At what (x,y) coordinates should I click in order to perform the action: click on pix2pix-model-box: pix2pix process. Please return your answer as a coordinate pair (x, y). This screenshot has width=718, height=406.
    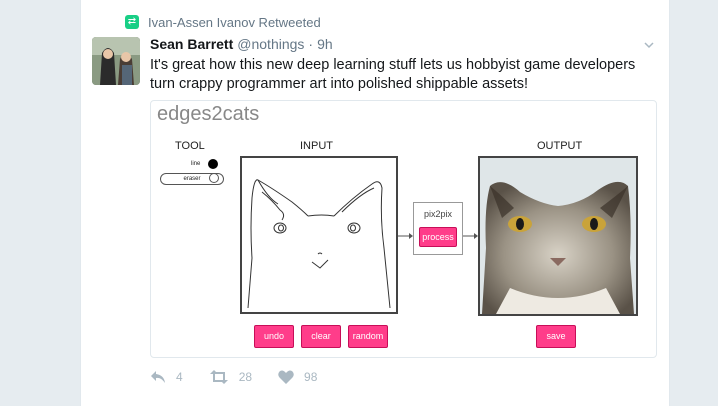
    Looking at the image, I should click on (438, 228).